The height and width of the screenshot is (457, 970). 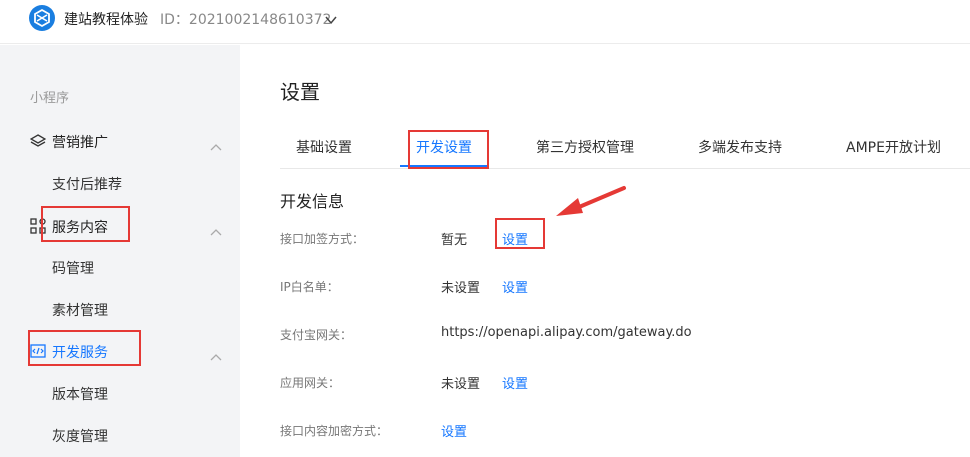 What do you see at coordinates (80, 353) in the screenshot?
I see `sidebar-group-label: 开发服务` at bounding box center [80, 353].